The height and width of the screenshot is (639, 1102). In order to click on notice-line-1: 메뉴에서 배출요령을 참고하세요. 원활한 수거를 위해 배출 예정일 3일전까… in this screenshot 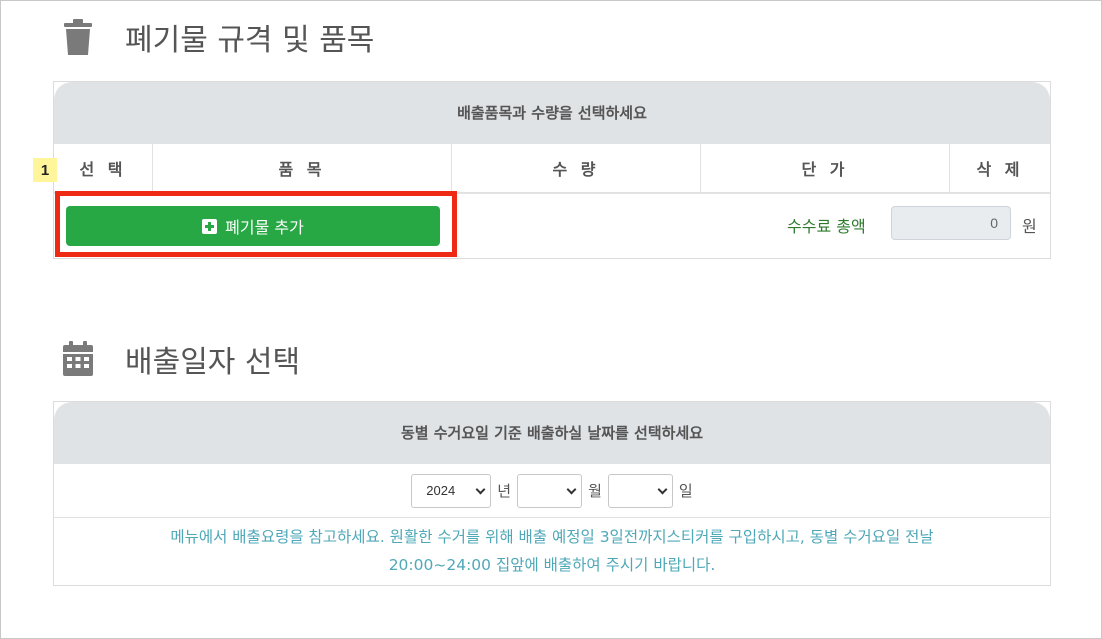, I will do `click(552, 537)`.